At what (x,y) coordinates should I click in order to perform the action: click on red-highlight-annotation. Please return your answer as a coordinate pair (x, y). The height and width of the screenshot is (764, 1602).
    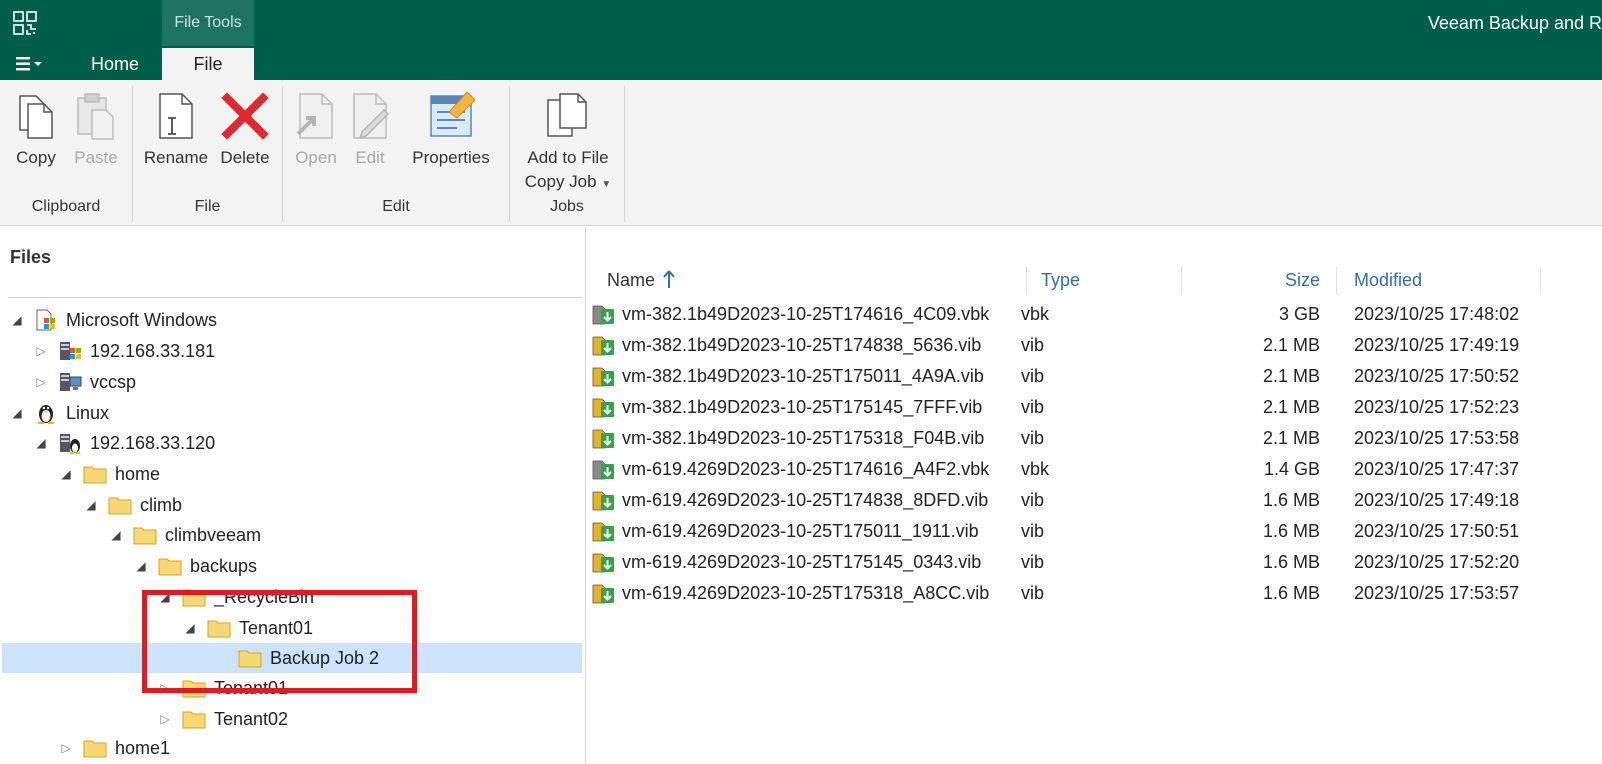
    Looking at the image, I should click on (279, 641).